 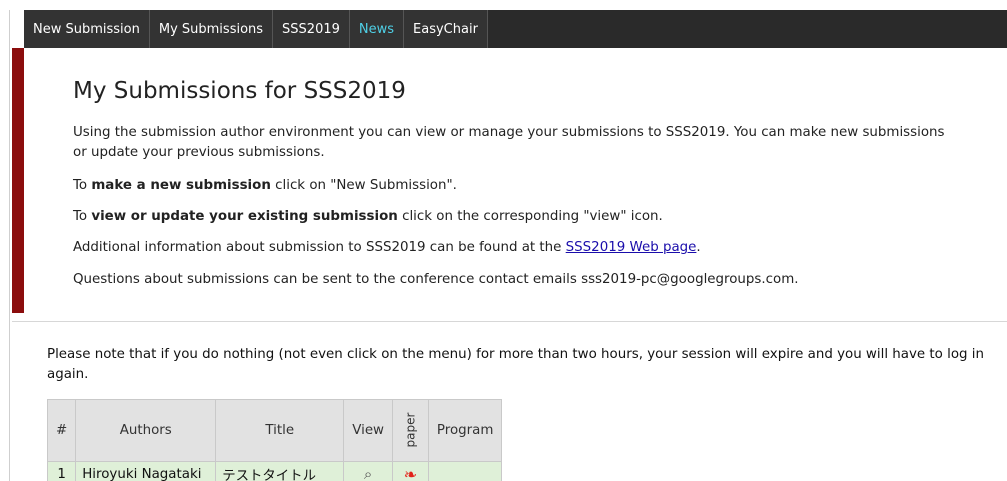 I want to click on info-paragraph-1b: or update your previous submissions., so click(x=199, y=152).